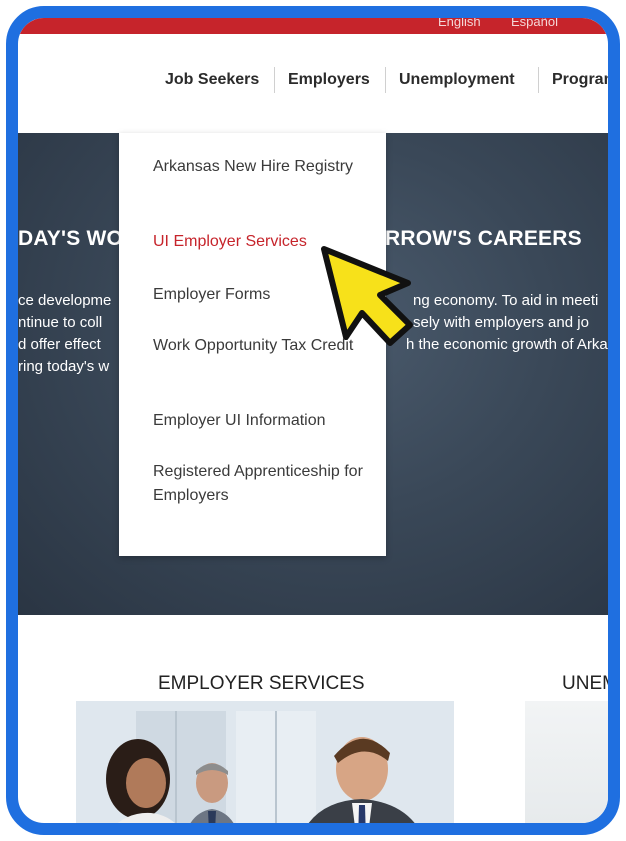 This screenshot has height=841, width=626. What do you see at coordinates (263, 484) in the screenshot?
I see `dropdown-item-registered-apprenticeship: Registered Apprenticeship for Employers` at bounding box center [263, 484].